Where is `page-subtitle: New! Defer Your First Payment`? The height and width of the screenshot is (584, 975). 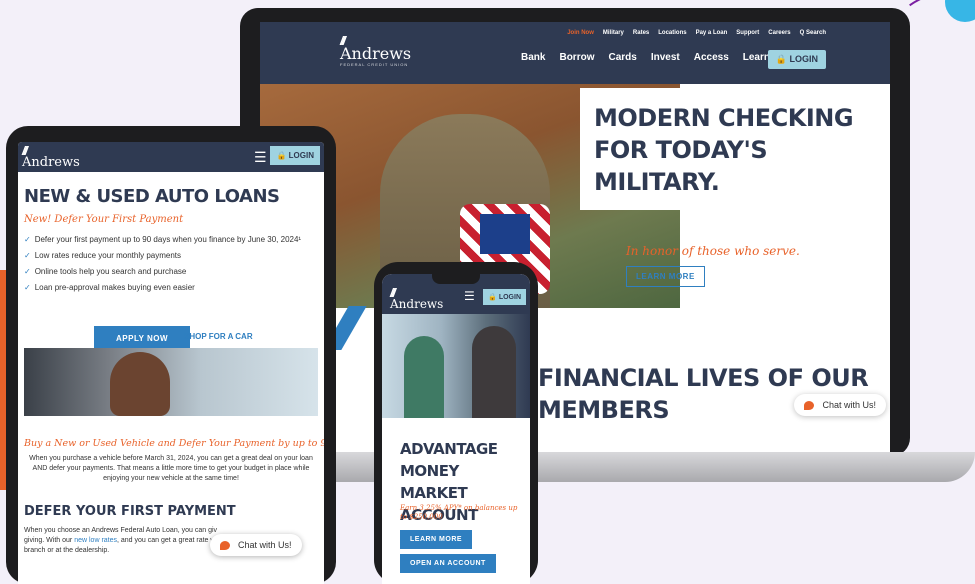
page-subtitle: New! Defer Your First Payment is located at coordinates (104, 219).